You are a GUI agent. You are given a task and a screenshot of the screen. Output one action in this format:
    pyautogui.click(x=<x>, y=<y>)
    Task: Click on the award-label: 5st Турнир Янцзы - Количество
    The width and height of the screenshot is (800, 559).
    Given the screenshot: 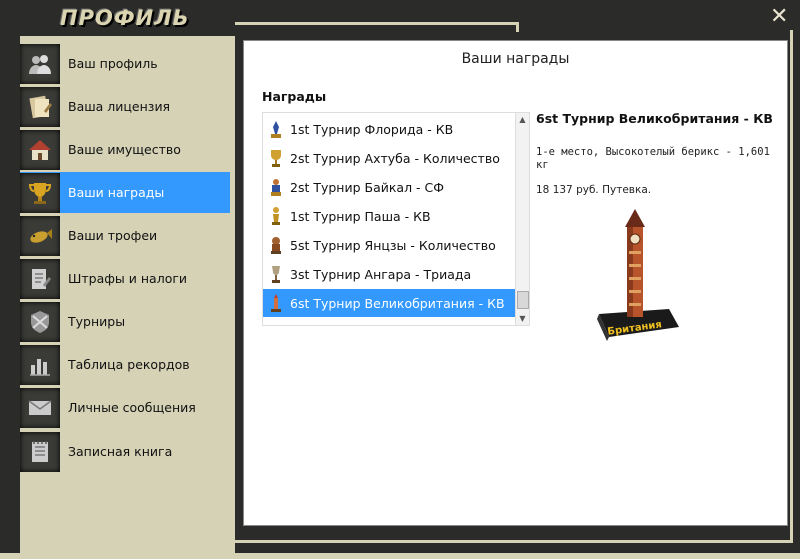 What is the action you would take?
    pyautogui.click(x=393, y=245)
    